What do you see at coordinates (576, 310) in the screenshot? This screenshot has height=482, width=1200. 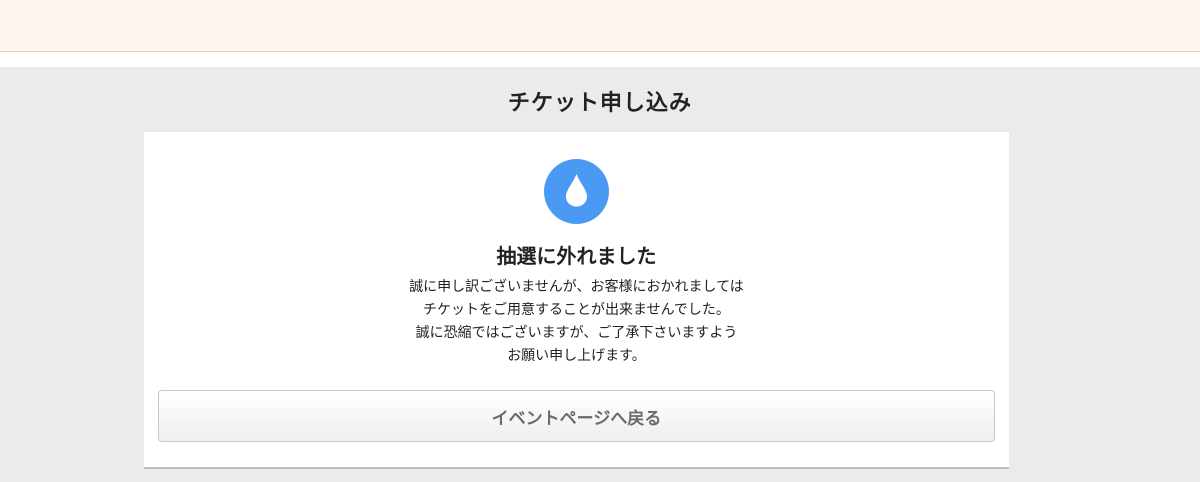 I see `message-line: チケットをご用意することが出来ませんでした。` at bounding box center [576, 310].